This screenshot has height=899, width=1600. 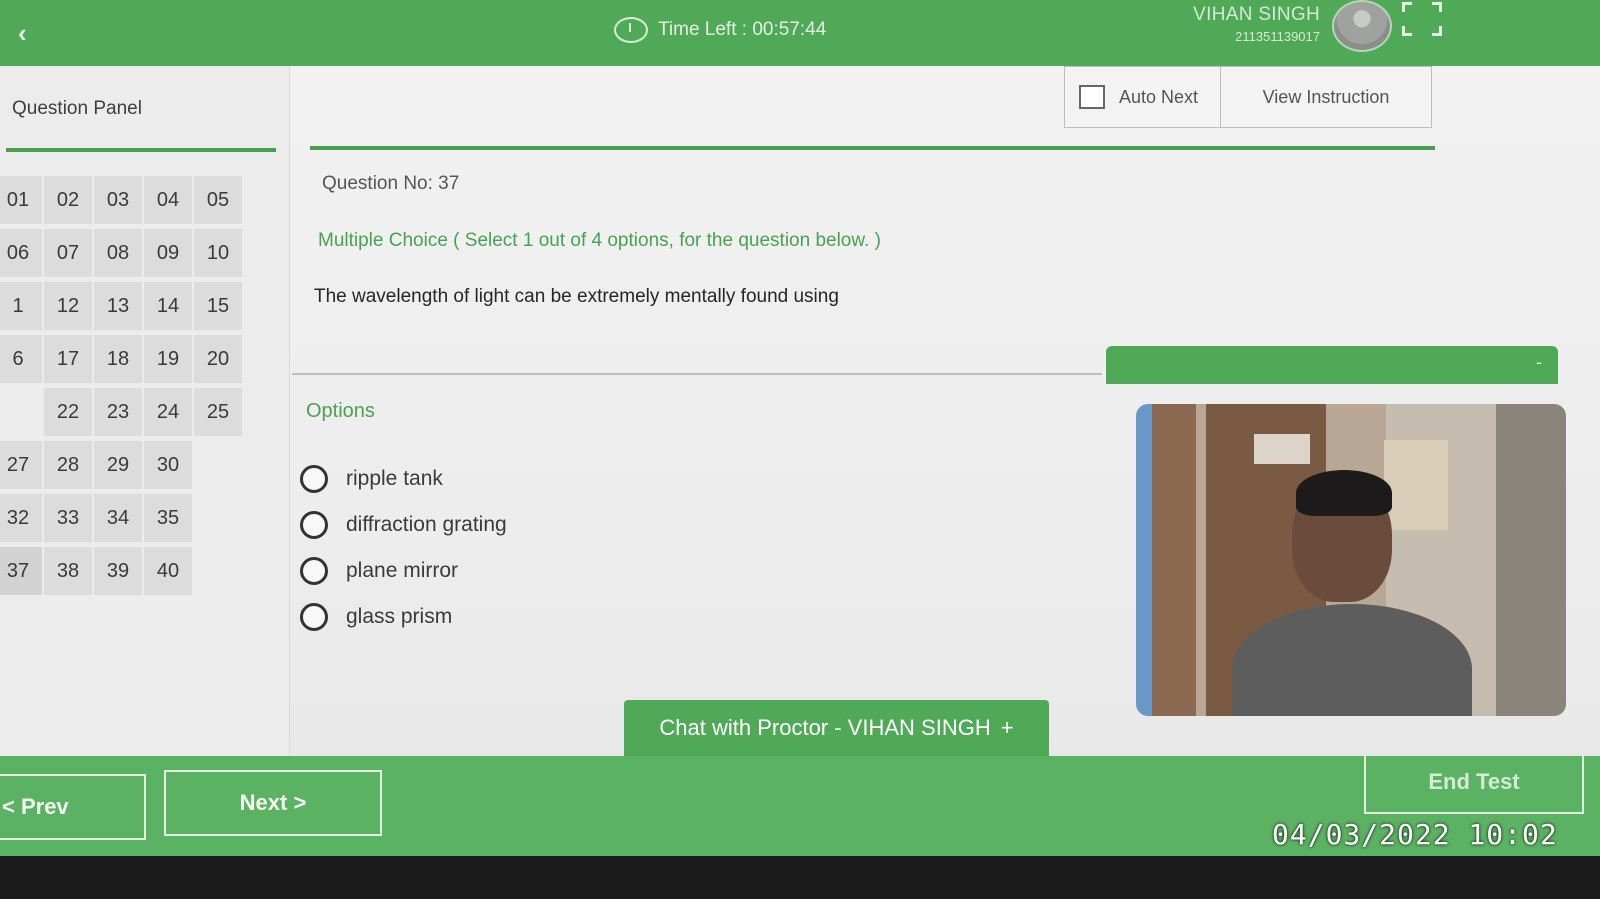 I want to click on next-button: Next >, so click(x=273, y=803).